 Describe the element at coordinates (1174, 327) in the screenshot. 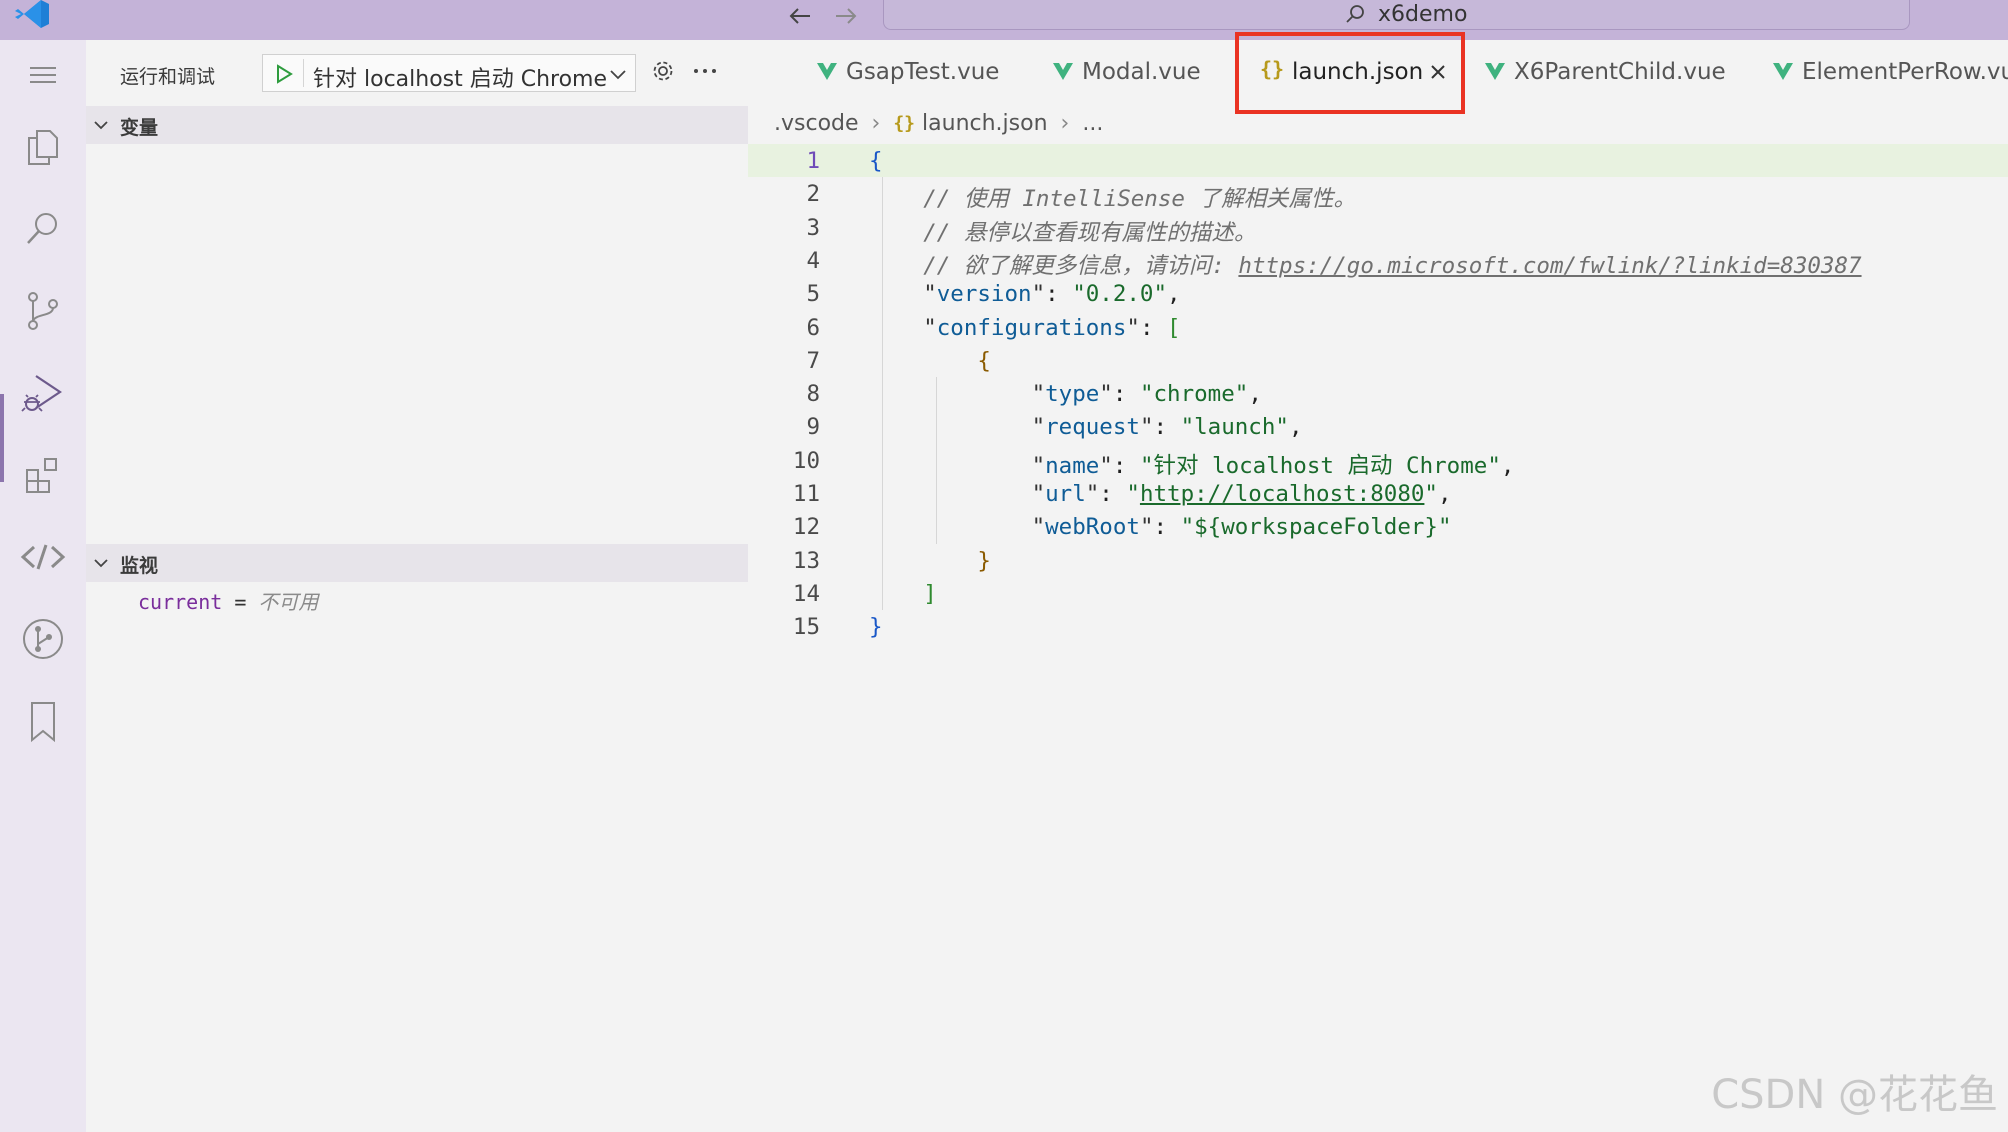

I see `code-token: [` at that location.